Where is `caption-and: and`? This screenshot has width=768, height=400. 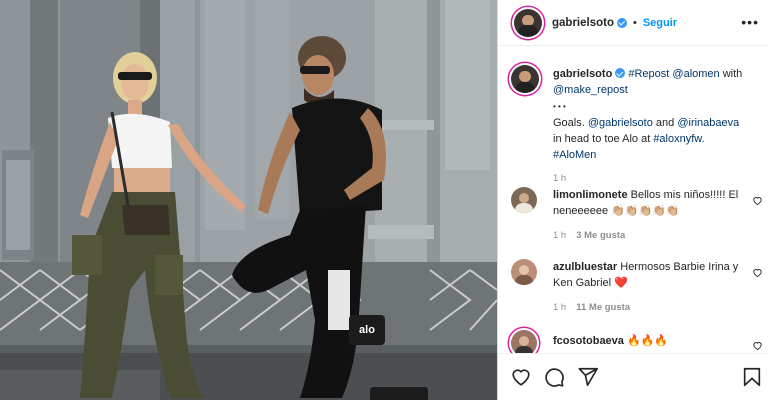 caption-and: and is located at coordinates (665, 123).